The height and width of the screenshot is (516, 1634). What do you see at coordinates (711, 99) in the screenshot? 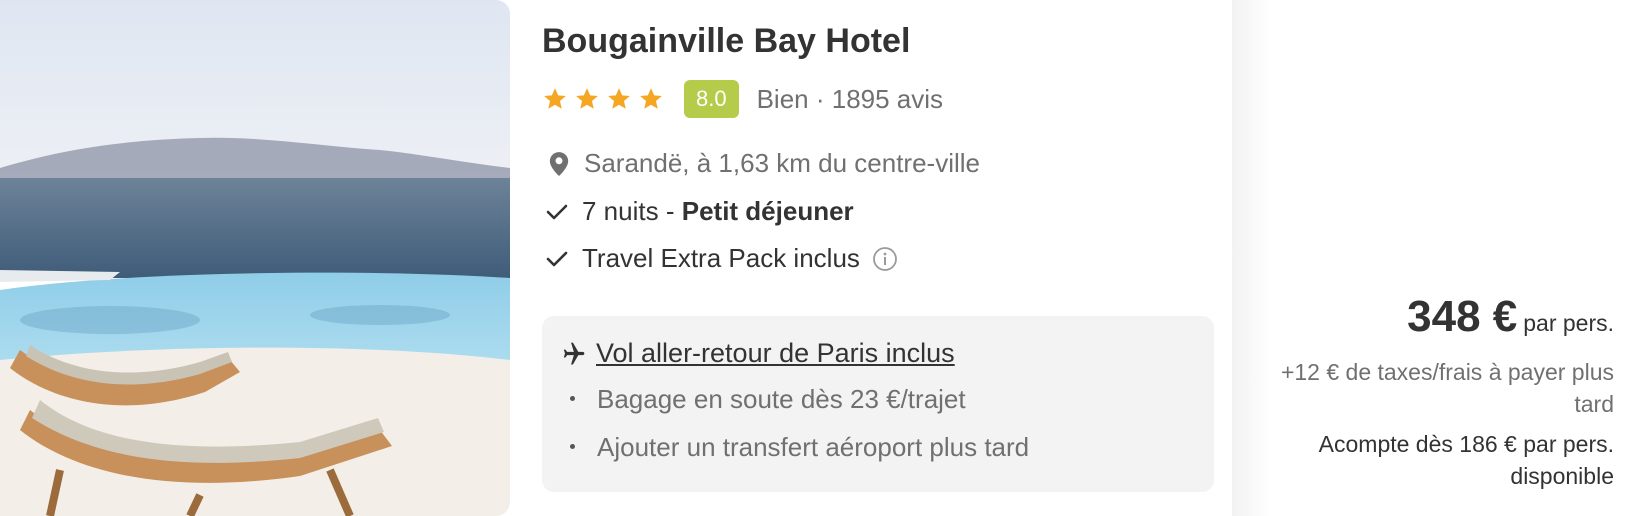
I see `score-badge: 8.0` at bounding box center [711, 99].